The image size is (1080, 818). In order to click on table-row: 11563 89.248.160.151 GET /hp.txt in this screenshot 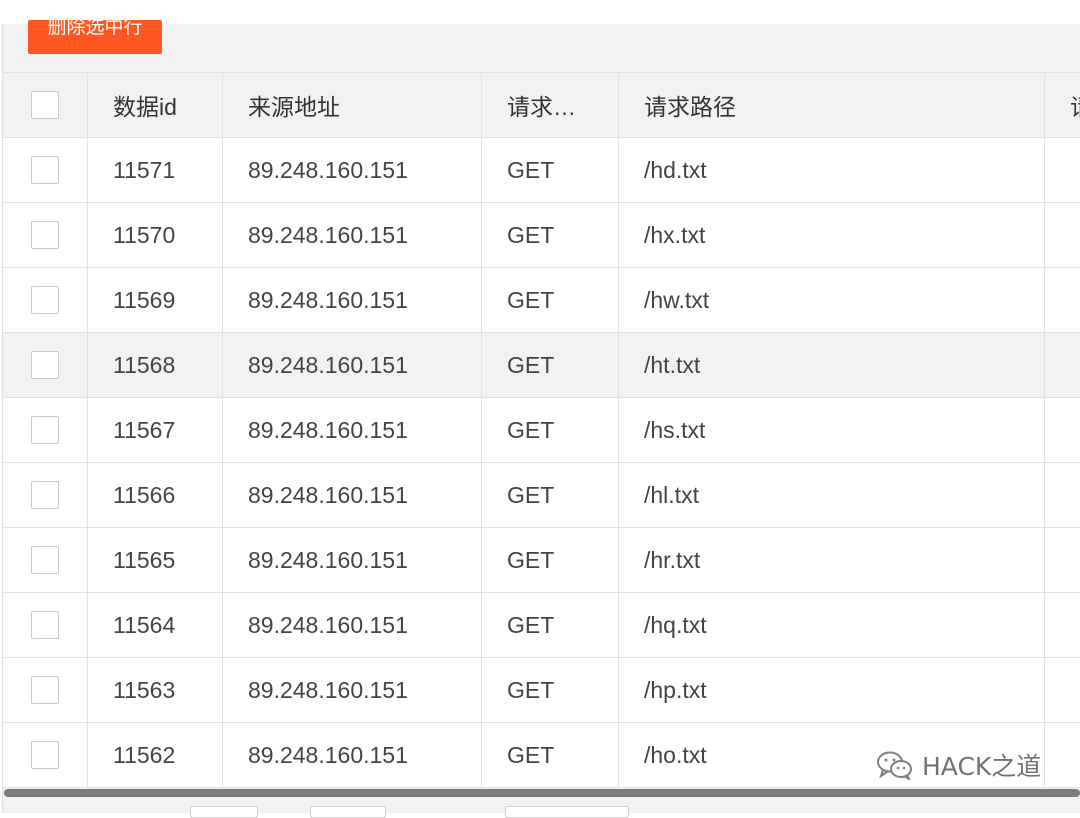, I will do `click(541, 690)`.